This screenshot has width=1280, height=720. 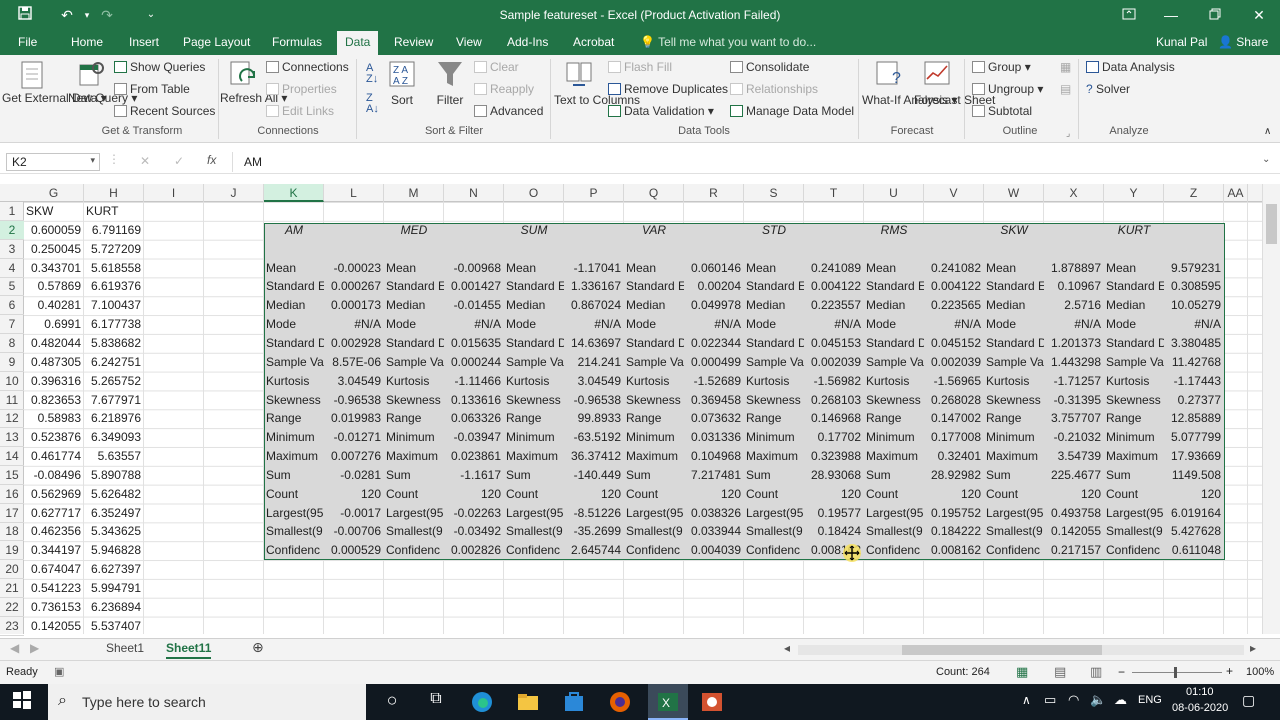 What do you see at coordinates (954, 494) in the screenshot?
I see `stat-value: 120` at bounding box center [954, 494].